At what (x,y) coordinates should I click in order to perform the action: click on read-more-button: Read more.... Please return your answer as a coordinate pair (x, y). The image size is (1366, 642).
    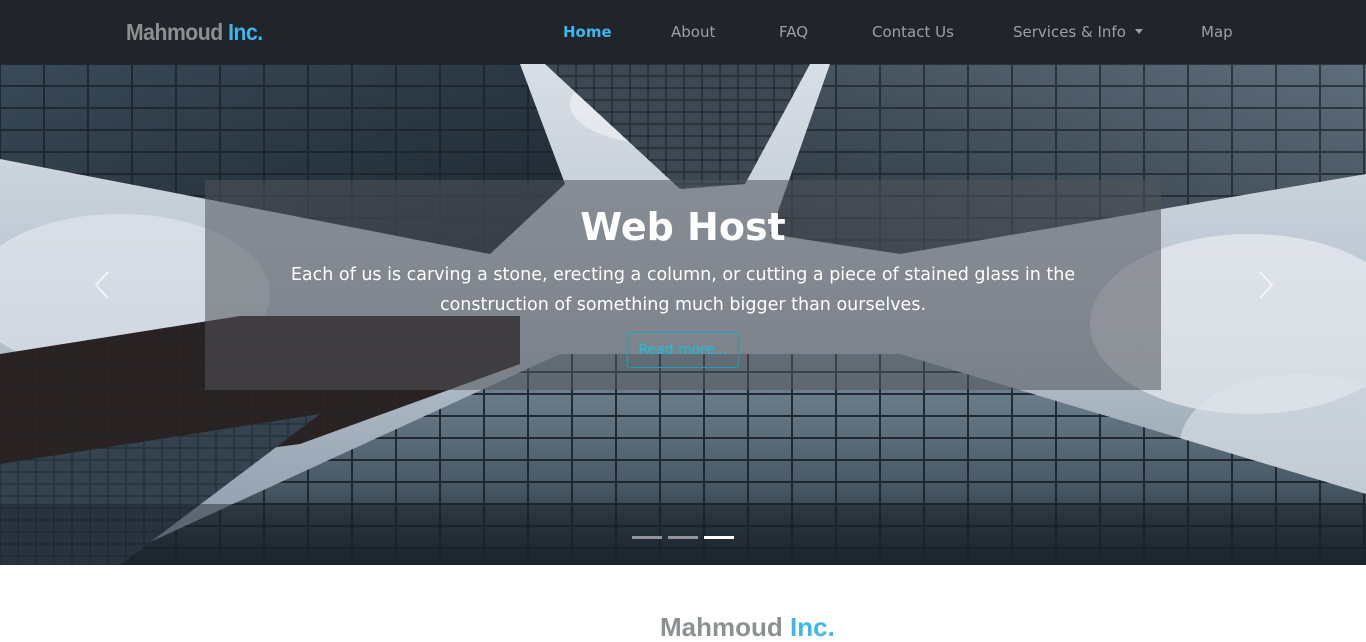
    Looking at the image, I should click on (683, 350).